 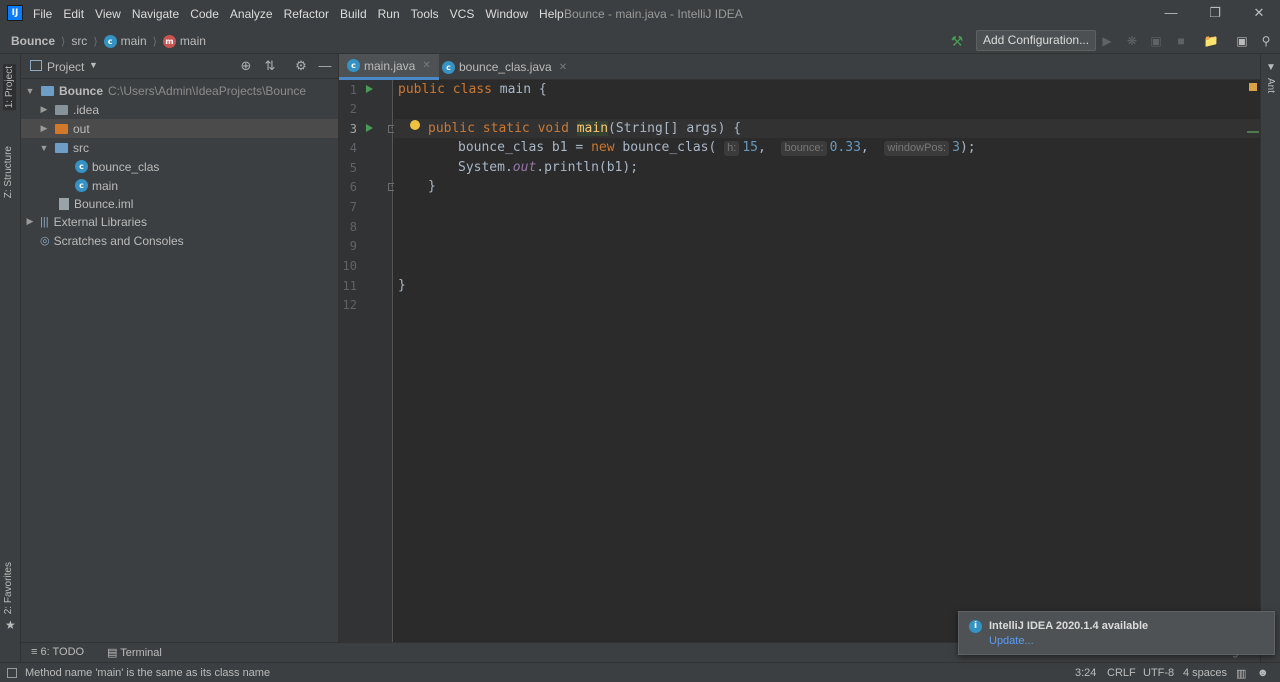 What do you see at coordinates (179, 128) in the screenshot?
I see `tree-item-out: ▶ out` at bounding box center [179, 128].